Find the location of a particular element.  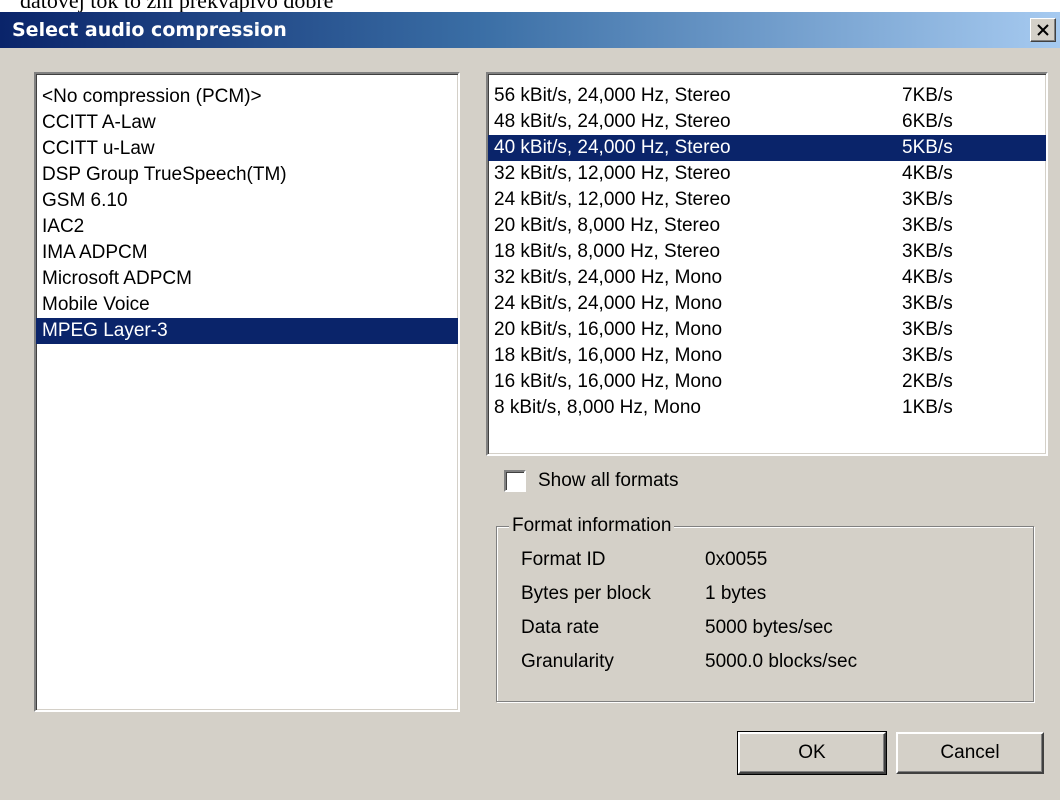

granularity-value: 5000.0 blocks/sec is located at coordinates (781, 661).